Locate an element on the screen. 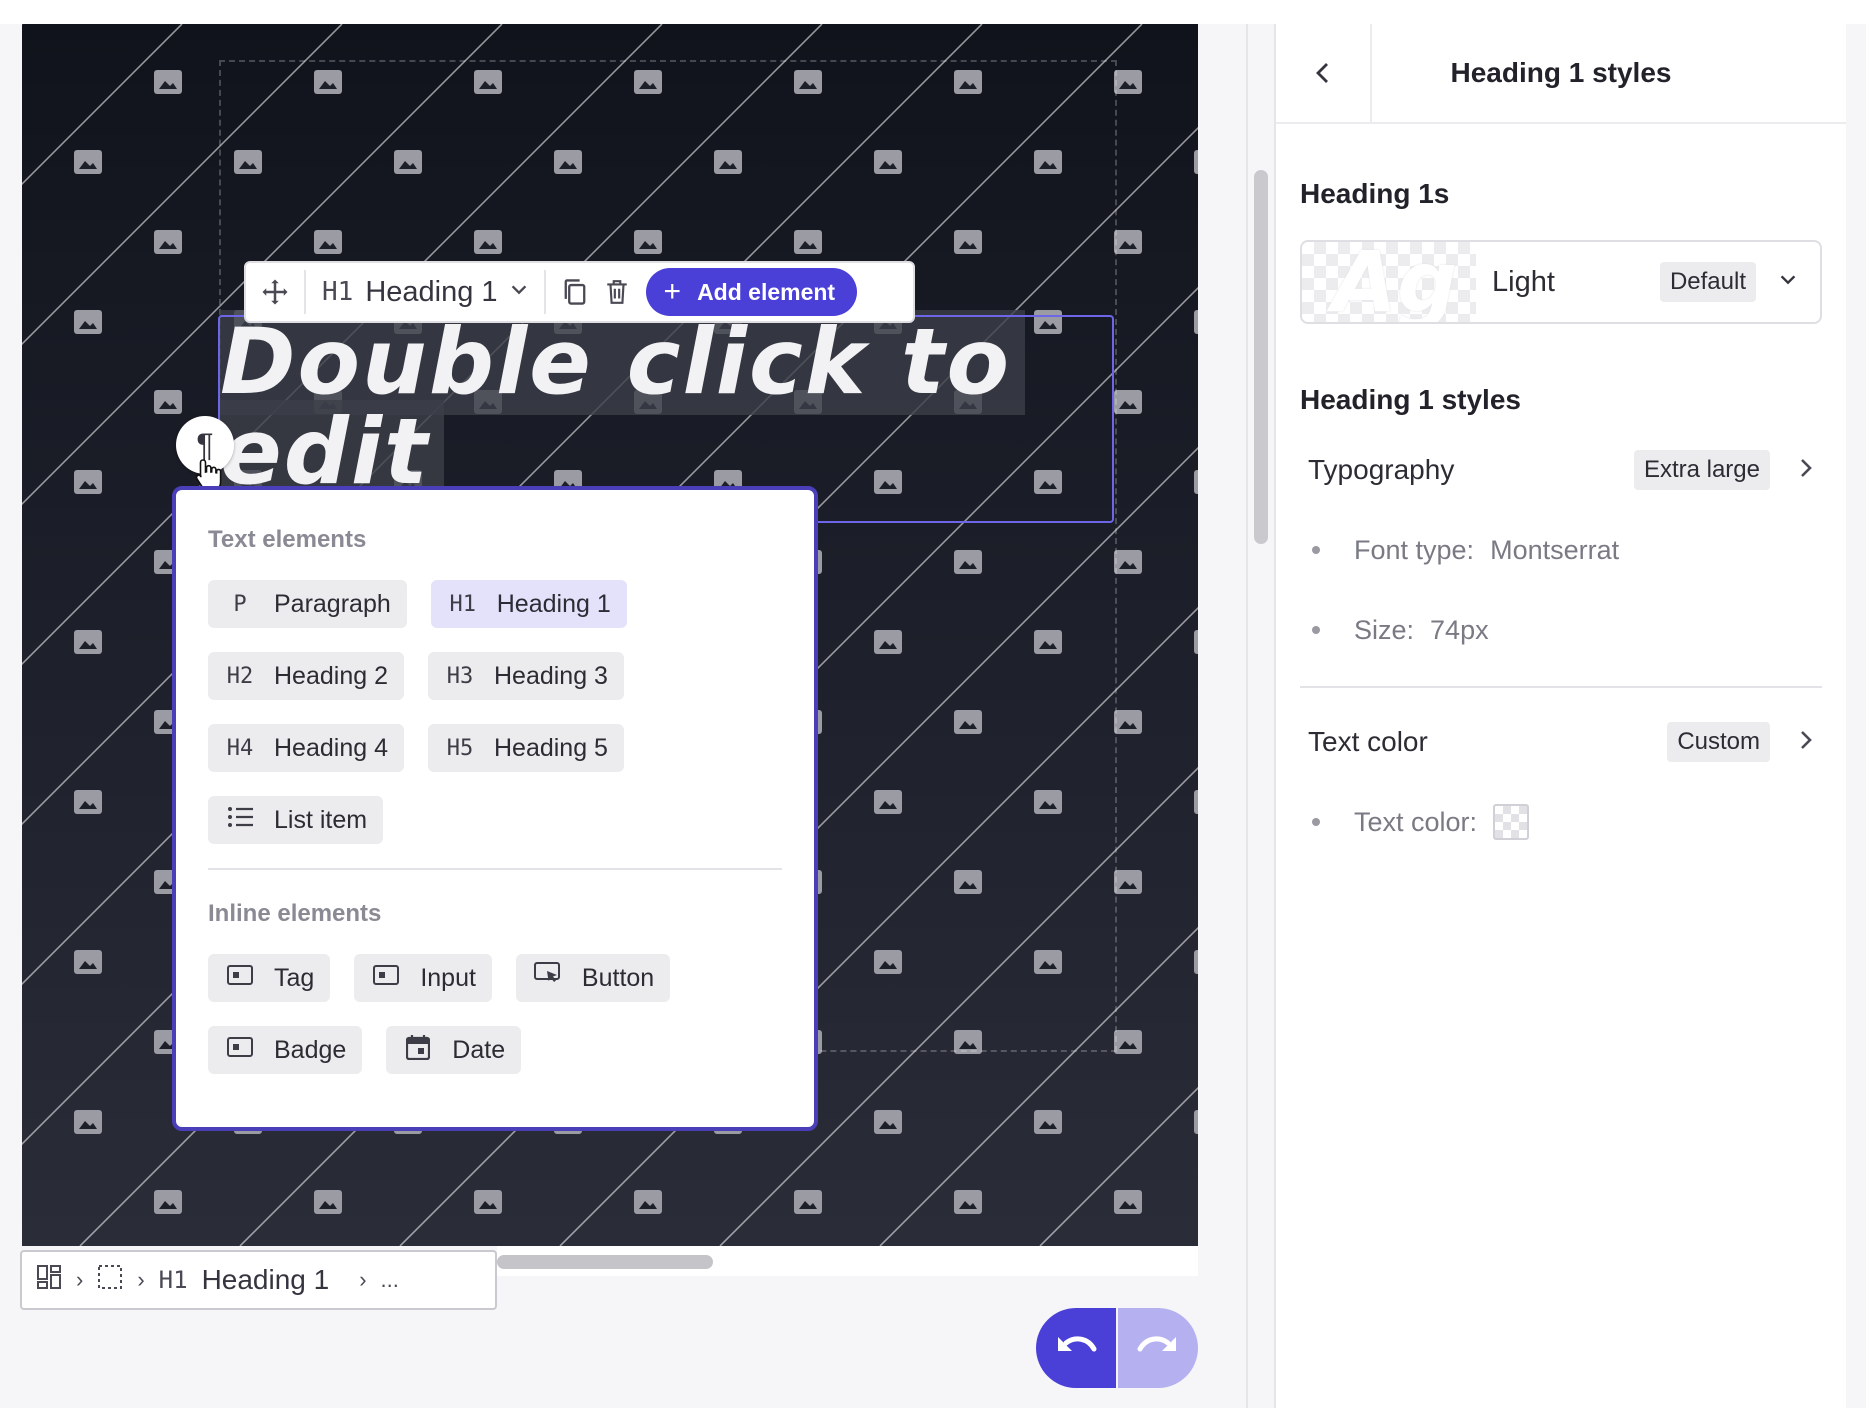  undo-button is located at coordinates (1076, 1348).